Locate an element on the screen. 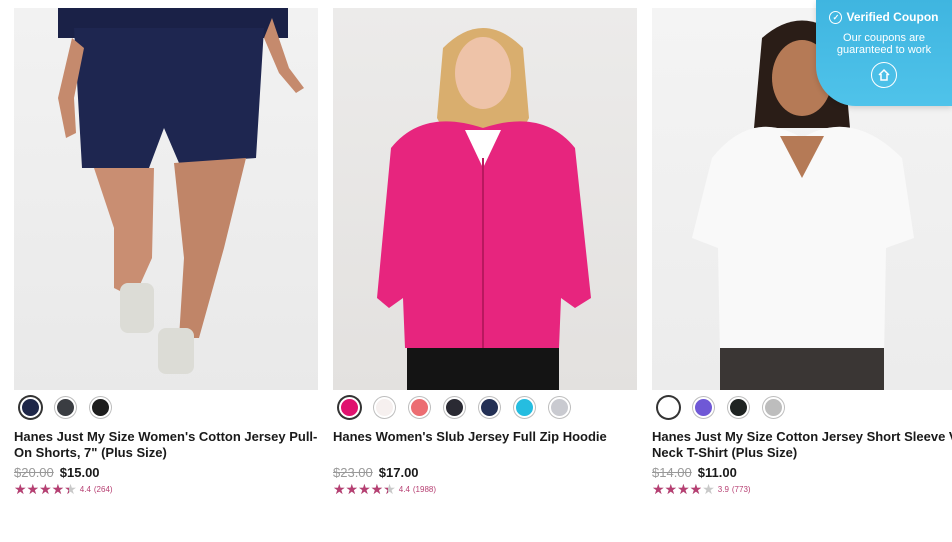 The height and width of the screenshot is (542, 952). sale-price: $17.00 is located at coordinates (398, 472).